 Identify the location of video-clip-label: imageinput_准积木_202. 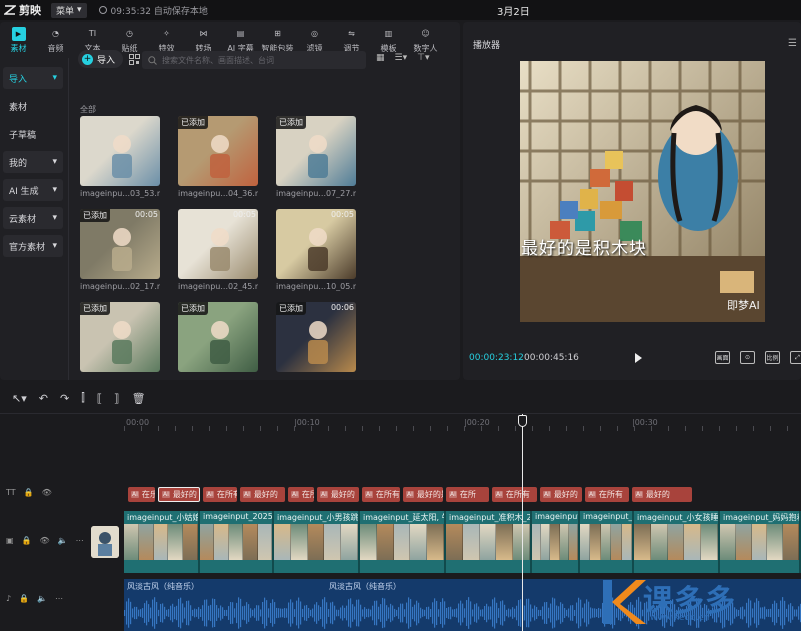
(490, 517).